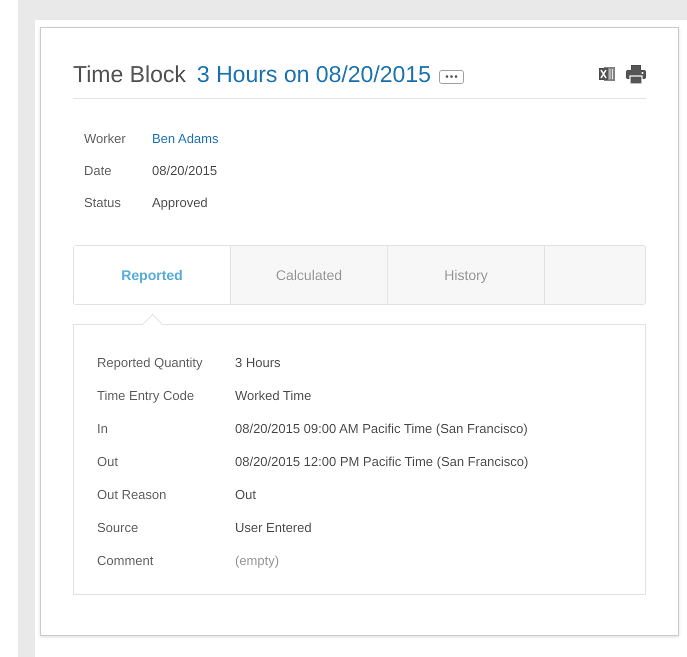 This screenshot has width=687, height=657. Describe the element at coordinates (105, 138) in the screenshot. I see `field-label: Worker` at that location.